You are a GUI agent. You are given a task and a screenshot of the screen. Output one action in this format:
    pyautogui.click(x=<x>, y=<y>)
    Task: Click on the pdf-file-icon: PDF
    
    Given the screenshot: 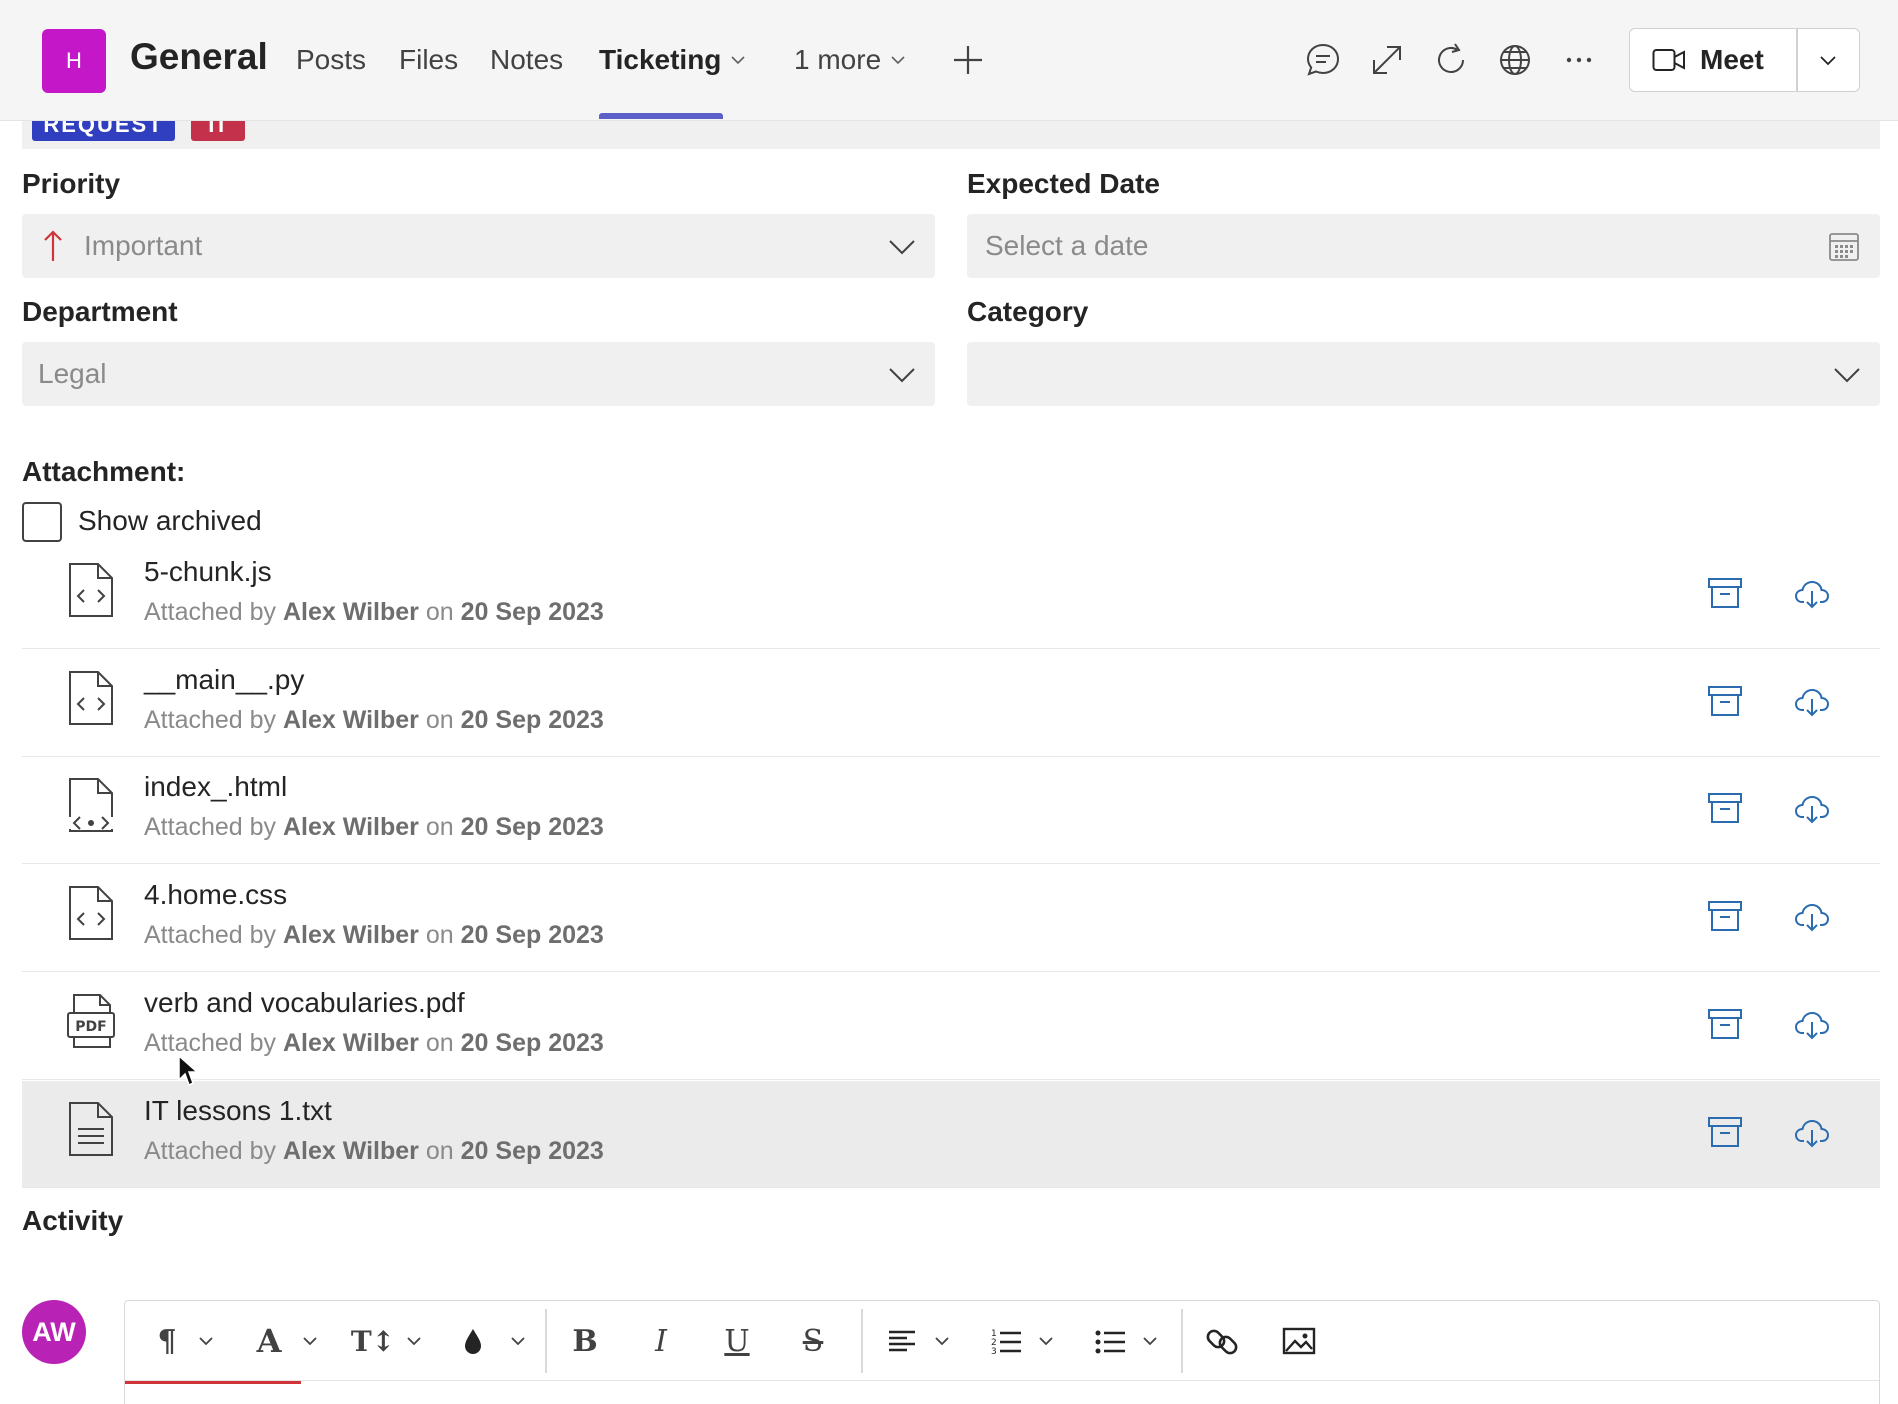 What is the action you would take?
    pyautogui.click(x=91, y=1021)
    